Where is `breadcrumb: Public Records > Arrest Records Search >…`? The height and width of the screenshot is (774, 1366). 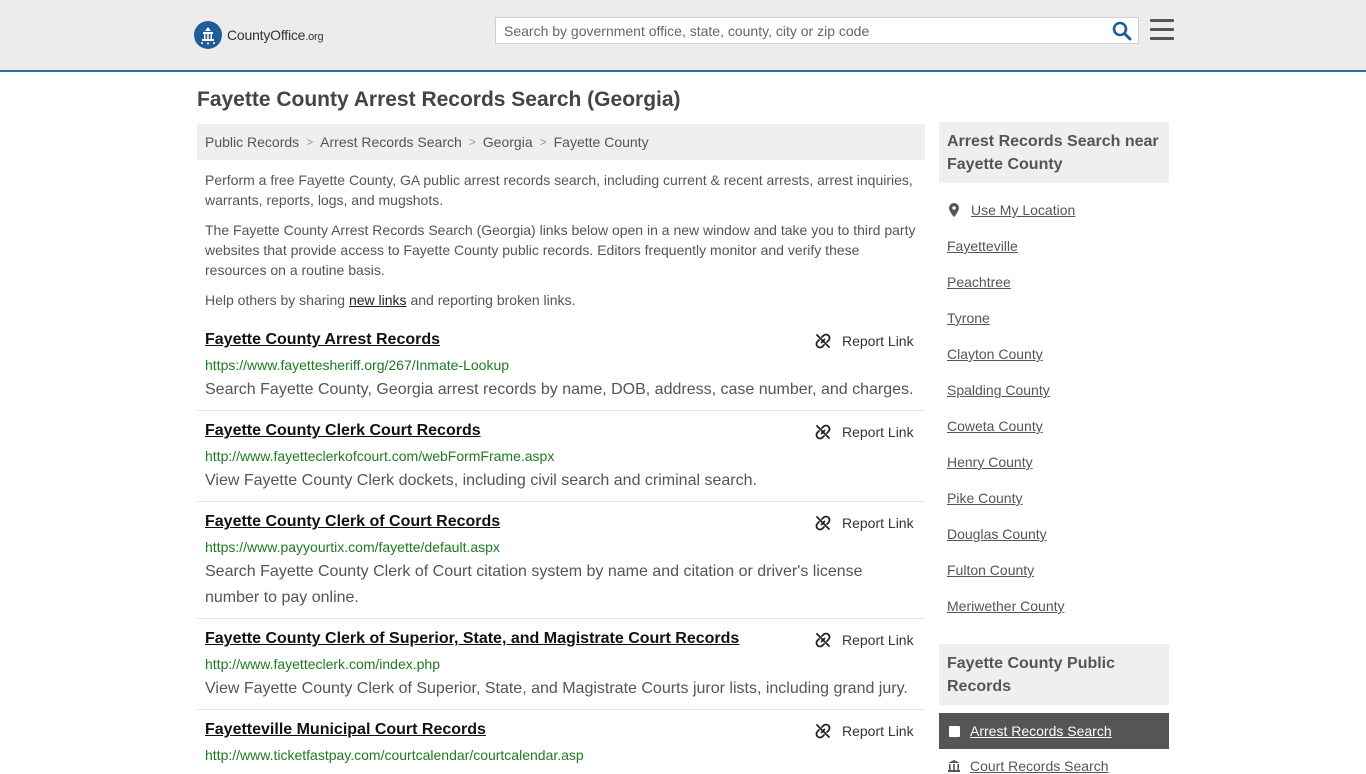
breadcrumb: Public Records > Arrest Records Search >… is located at coordinates (561, 142).